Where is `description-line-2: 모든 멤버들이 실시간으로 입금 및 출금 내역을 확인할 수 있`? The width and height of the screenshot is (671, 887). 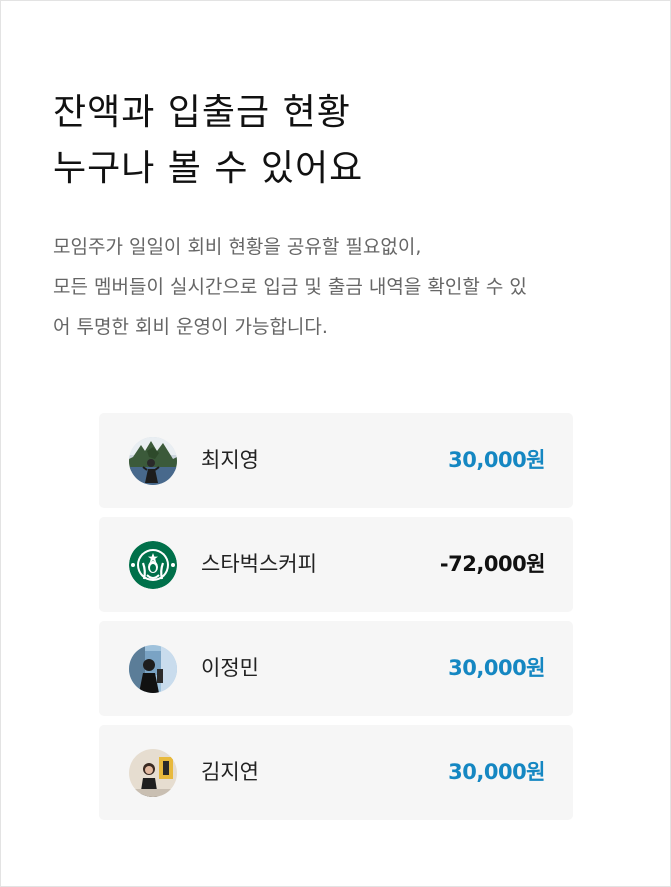 description-line-2: 모든 멤버들이 실시간으로 입금 및 출금 내역을 확인할 수 있 is located at coordinates (290, 287).